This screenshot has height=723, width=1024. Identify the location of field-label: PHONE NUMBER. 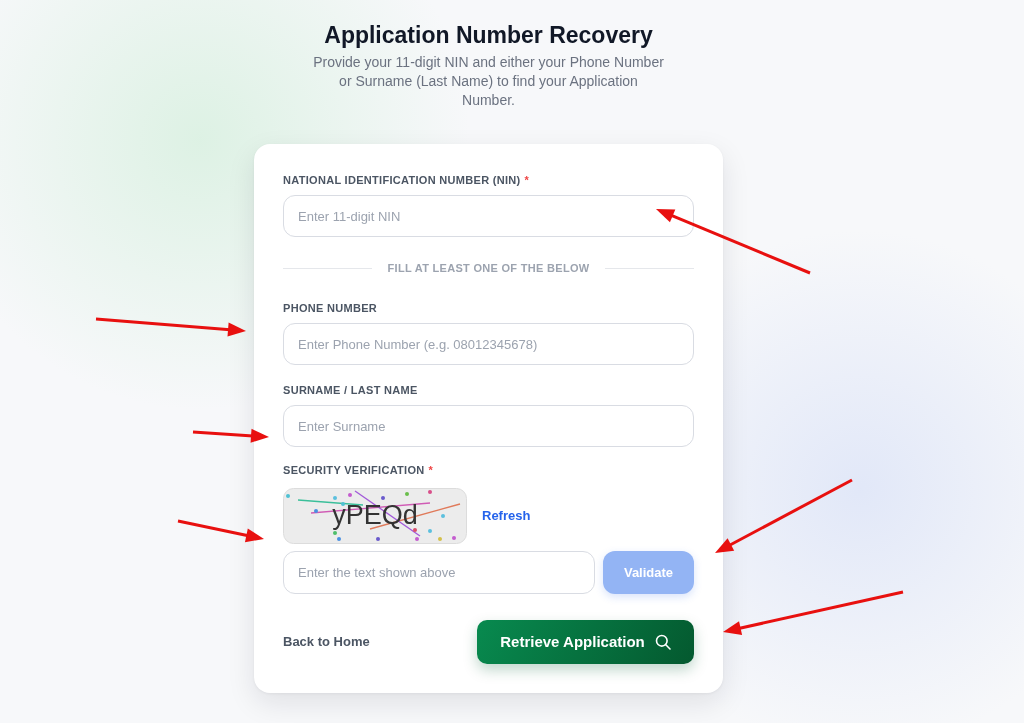
(330, 308).